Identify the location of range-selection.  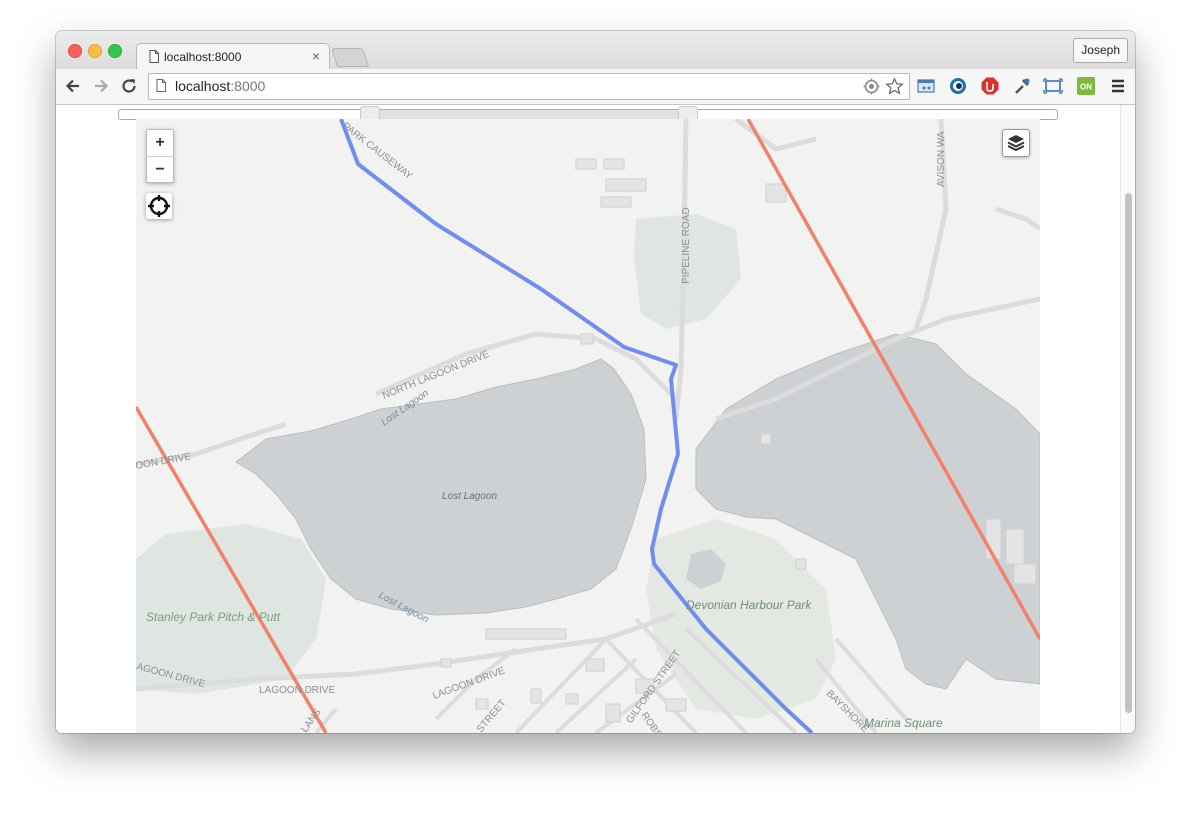
(528, 114).